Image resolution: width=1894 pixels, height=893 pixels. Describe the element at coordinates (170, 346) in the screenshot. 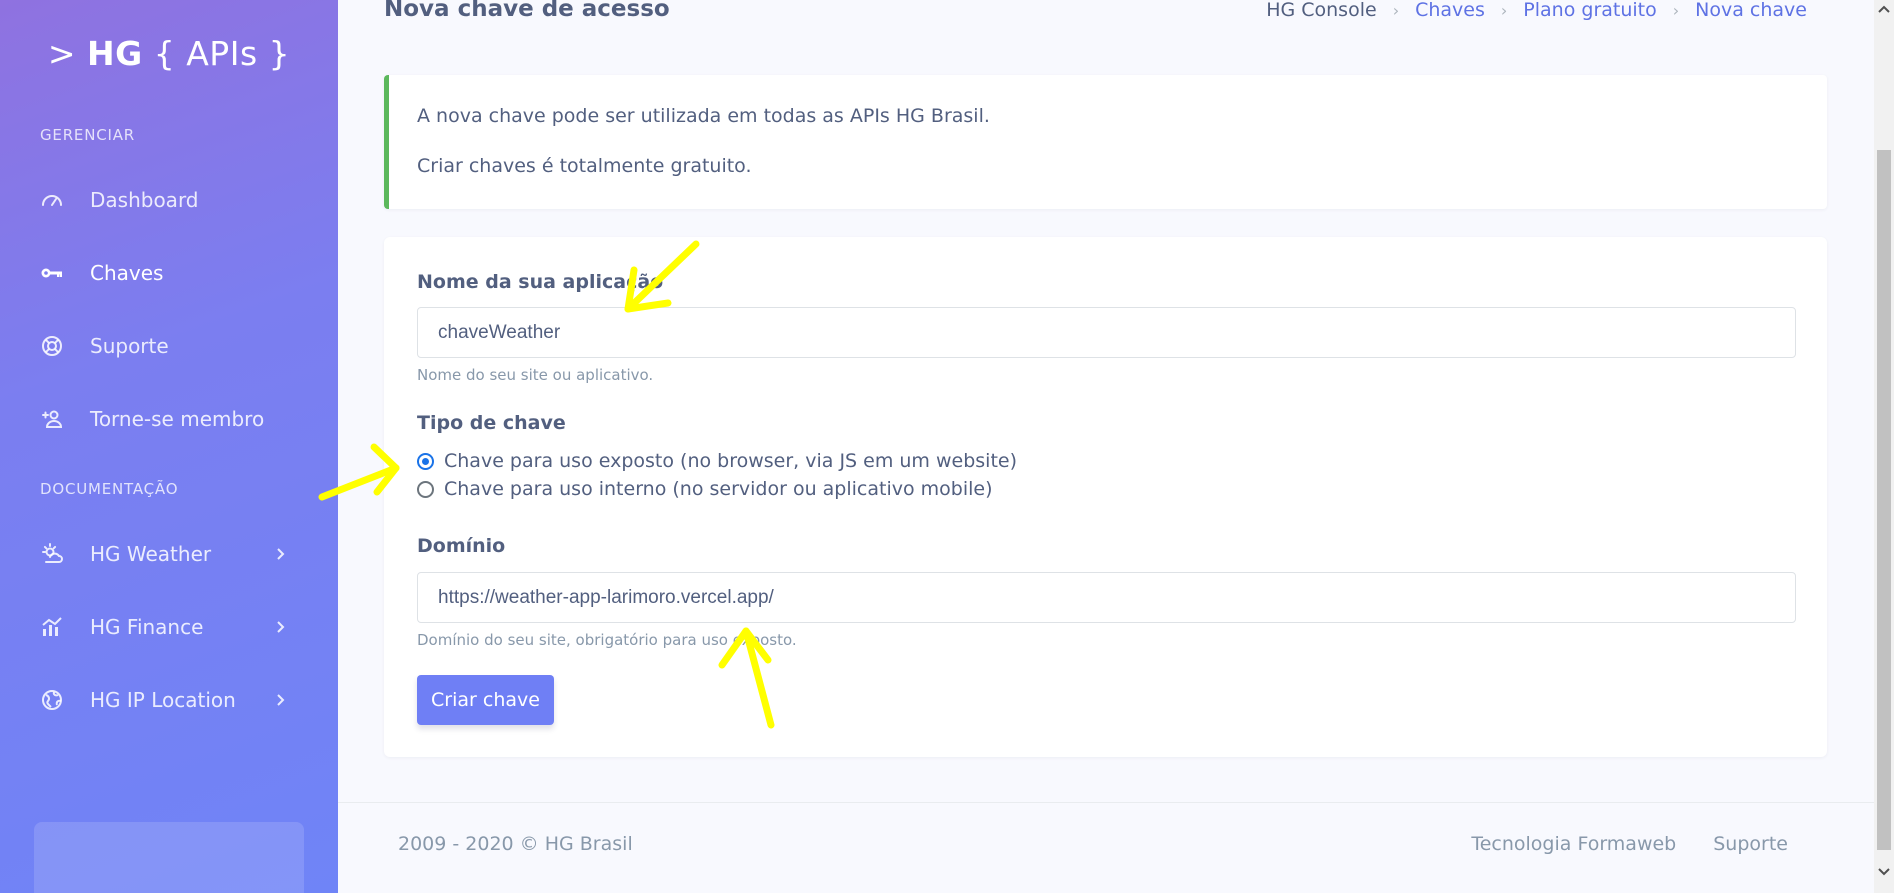

I see `sidebar-item-suporte: Suporte` at that location.